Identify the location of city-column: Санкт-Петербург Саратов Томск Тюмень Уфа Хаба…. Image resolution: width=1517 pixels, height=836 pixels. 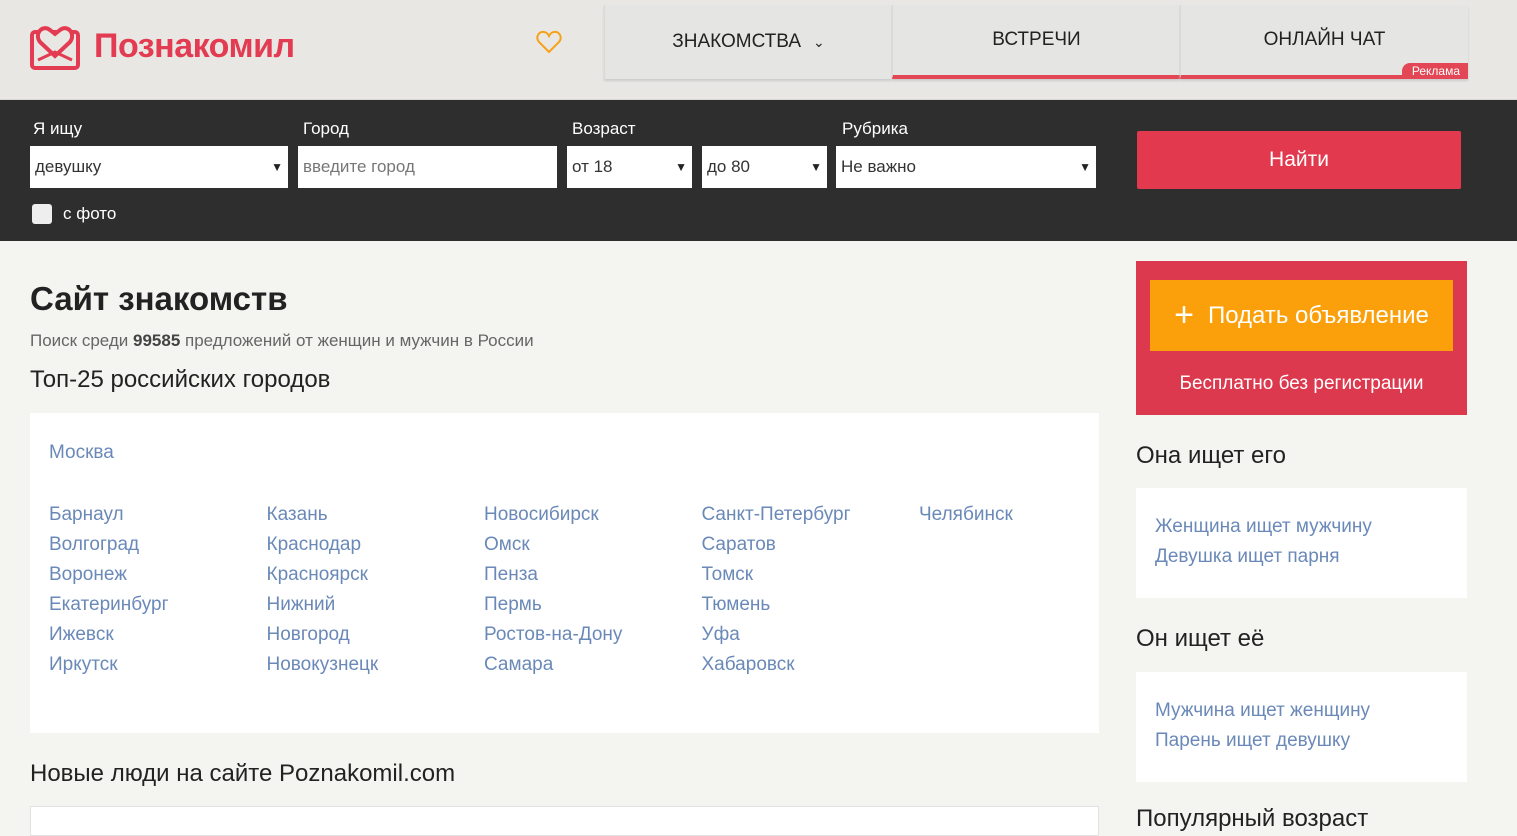
(776, 590).